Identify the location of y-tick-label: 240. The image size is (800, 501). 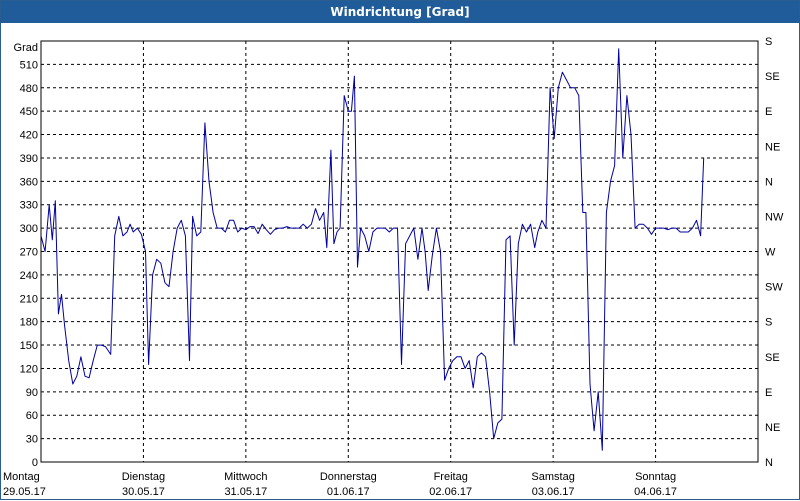
(29, 276).